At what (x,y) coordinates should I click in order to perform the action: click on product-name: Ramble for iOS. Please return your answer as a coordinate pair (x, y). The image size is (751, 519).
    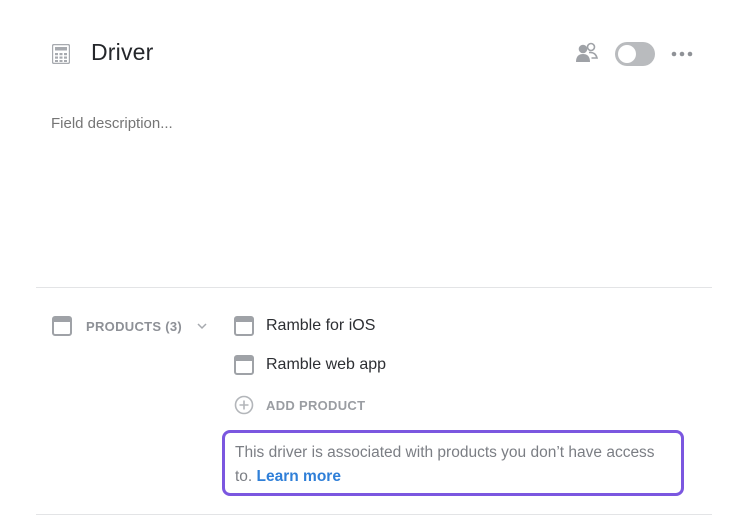
    Looking at the image, I should click on (321, 325).